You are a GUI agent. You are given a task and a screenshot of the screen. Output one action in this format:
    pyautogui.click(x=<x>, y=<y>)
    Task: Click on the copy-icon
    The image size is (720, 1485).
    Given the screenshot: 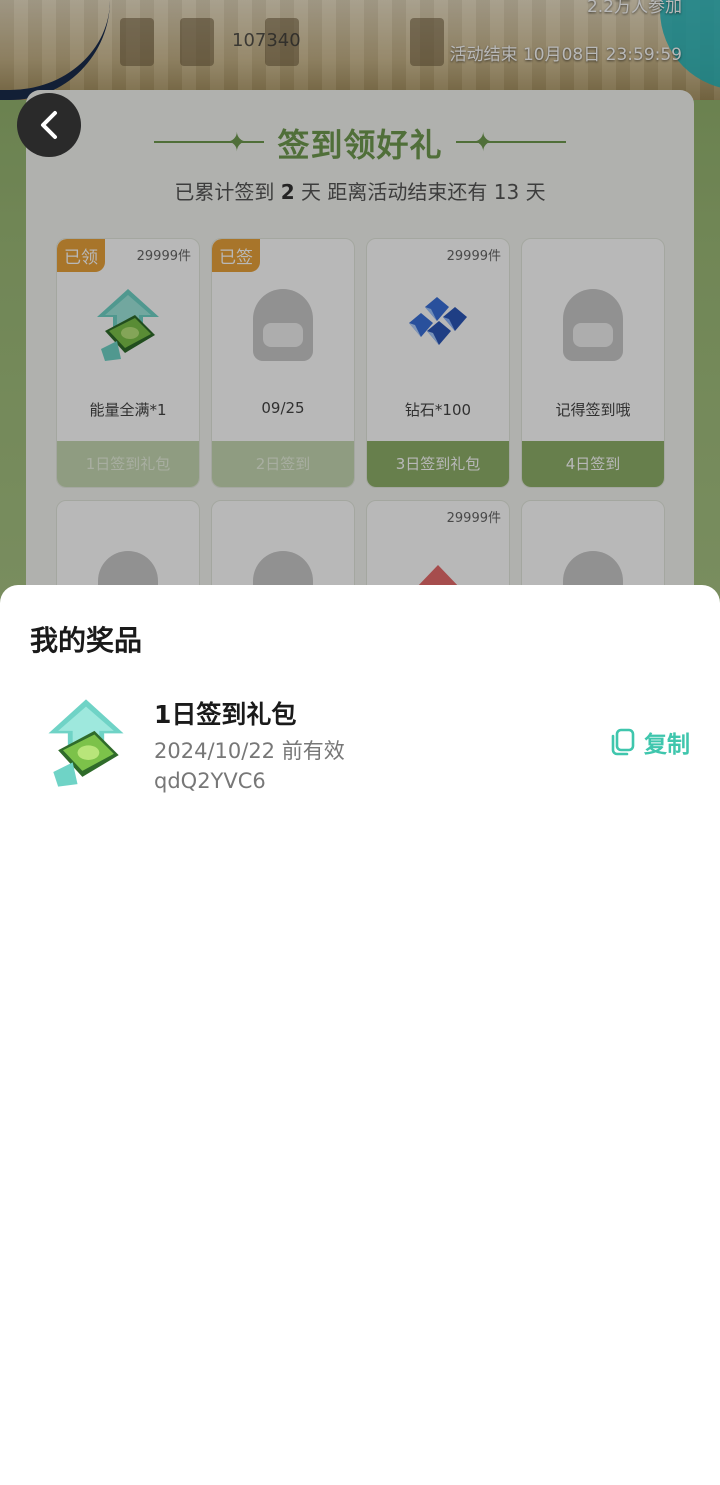 What is the action you would take?
    pyautogui.click(x=623, y=742)
    